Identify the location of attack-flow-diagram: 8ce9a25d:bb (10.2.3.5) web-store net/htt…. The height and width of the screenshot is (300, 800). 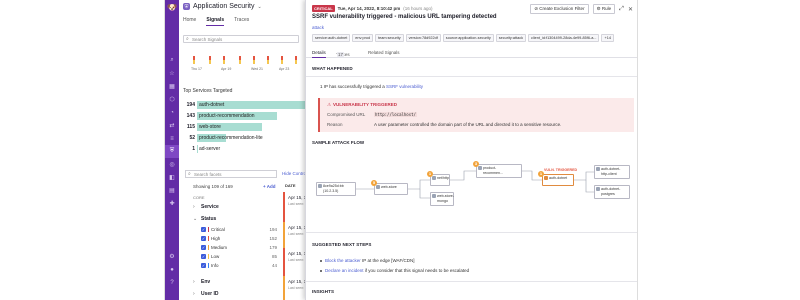
(473, 188).